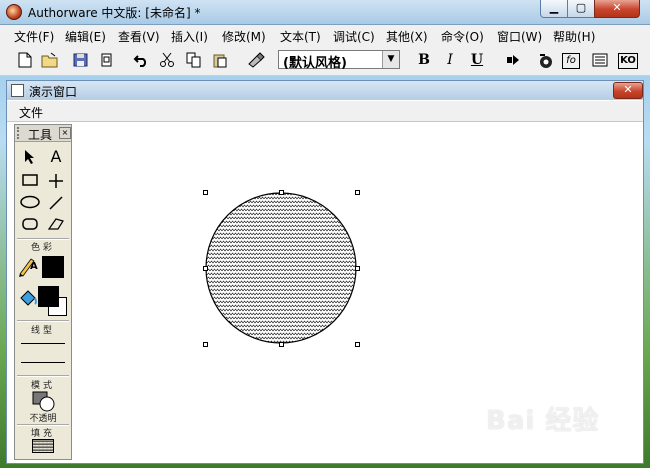 The width and height of the screenshot is (650, 468). I want to click on menu-view: 查看(V), so click(139, 36).